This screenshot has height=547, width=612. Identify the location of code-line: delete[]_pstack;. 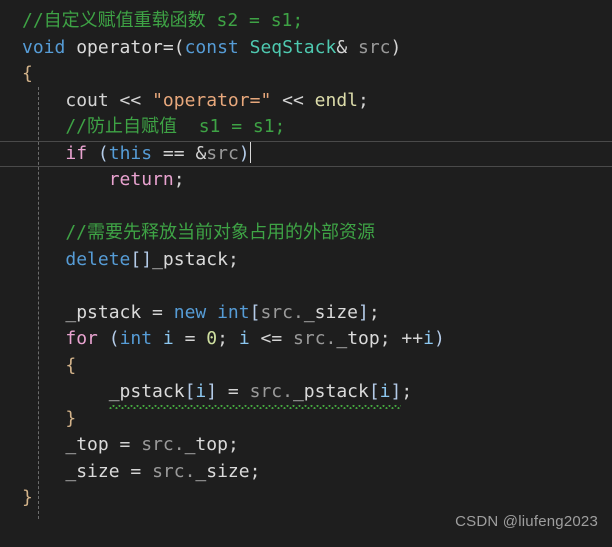
(306, 260).